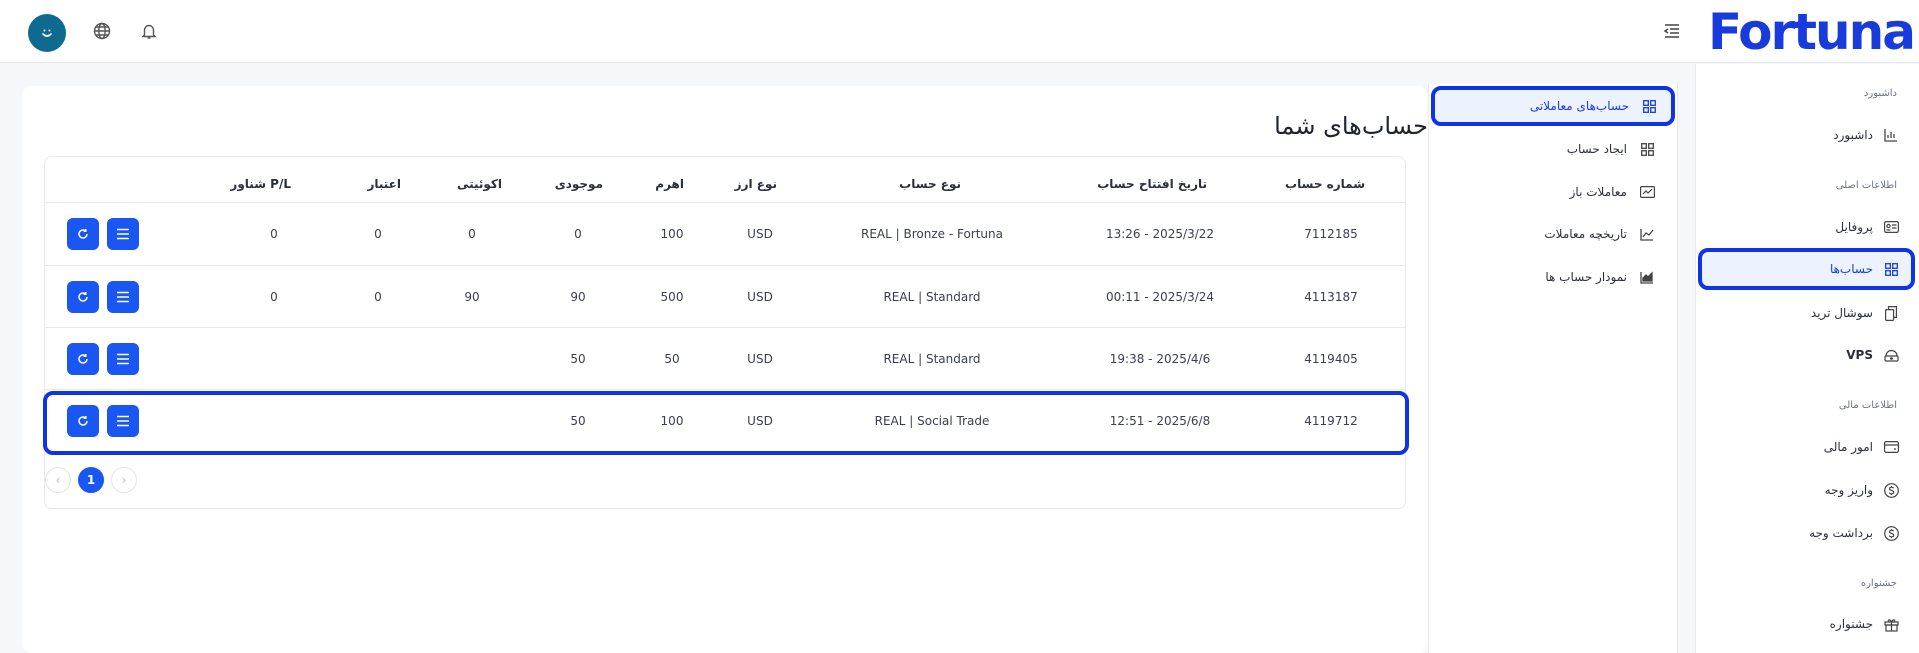 Image resolution: width=1919 pixels, height=653 pixels. What do you see at coordinates (1803, 227) in the screenshot?
I see `sidebar-item-profile: پروفایل` at bounding box center [1803, 227].